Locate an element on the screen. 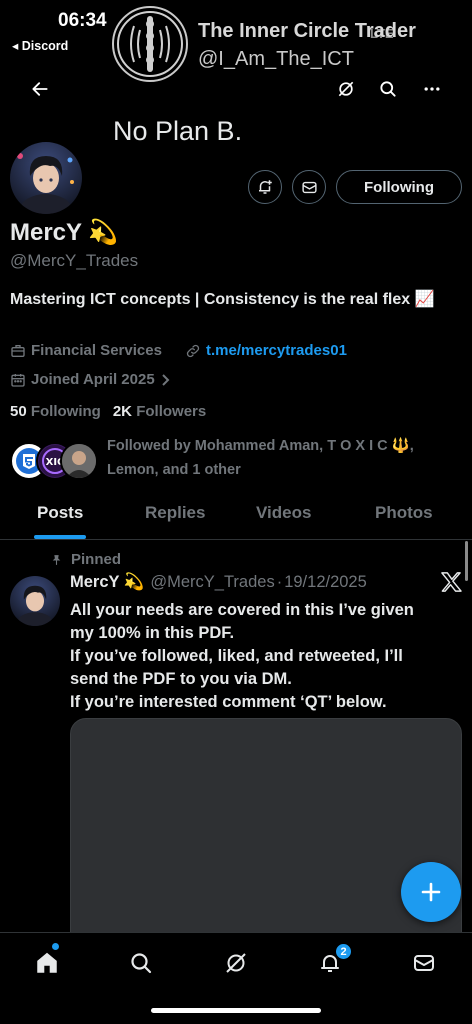 This screenshot has width=472, height=1024. post-header: MercY 💫 @MercY_Trades · 19/12/2025 is located at coordinates (218, 582).